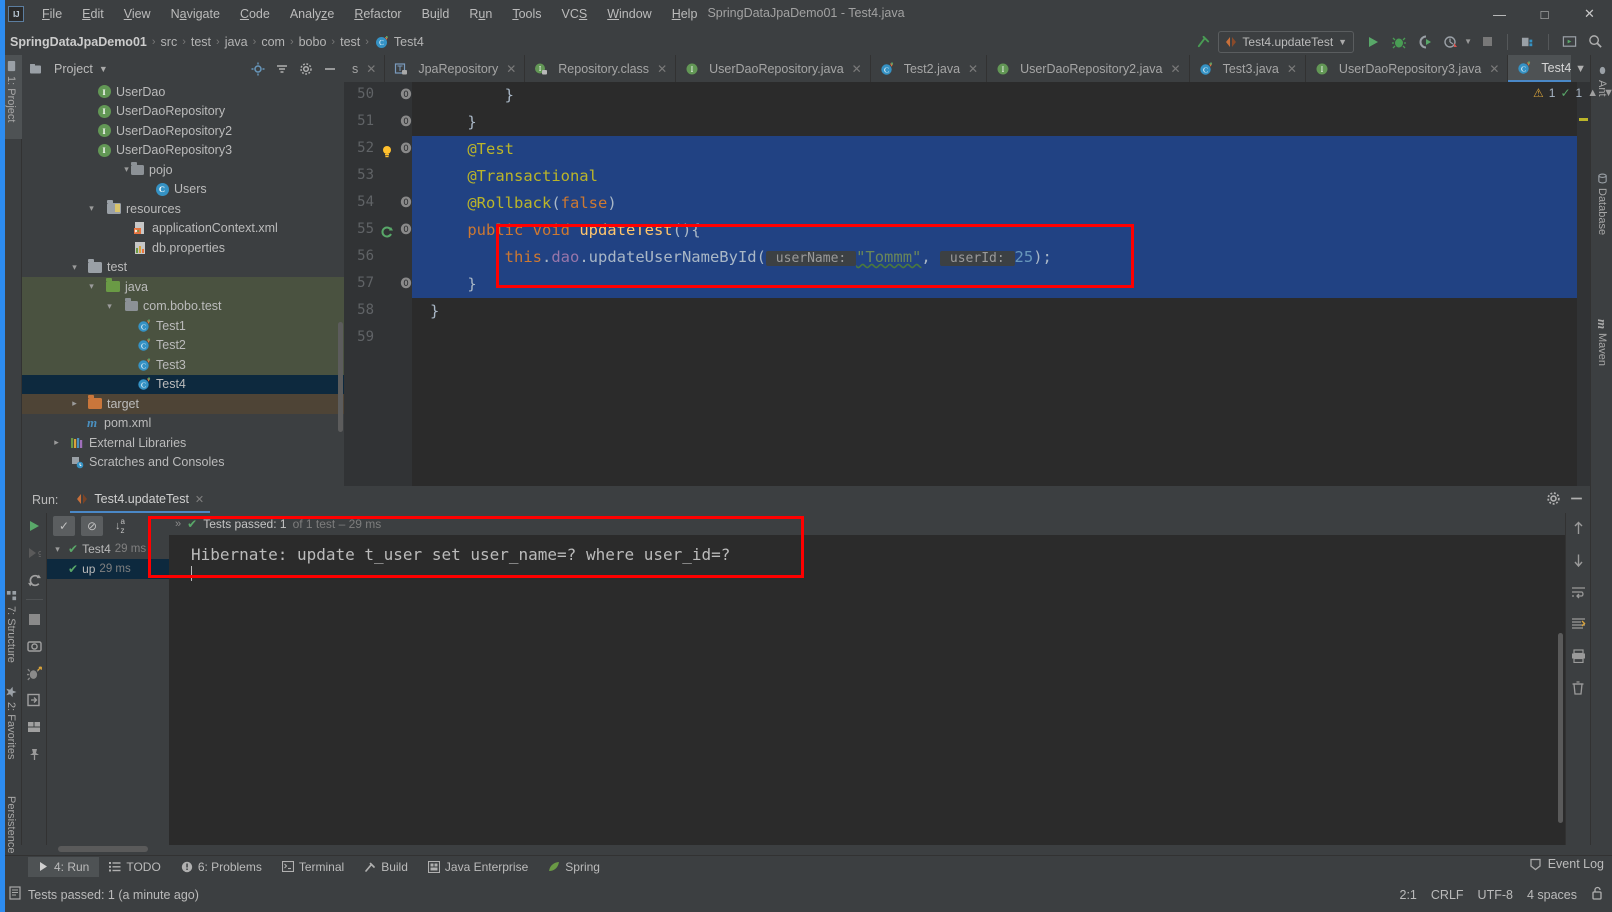  I want to click on soft-wrap-icon, so click(1578, 592).